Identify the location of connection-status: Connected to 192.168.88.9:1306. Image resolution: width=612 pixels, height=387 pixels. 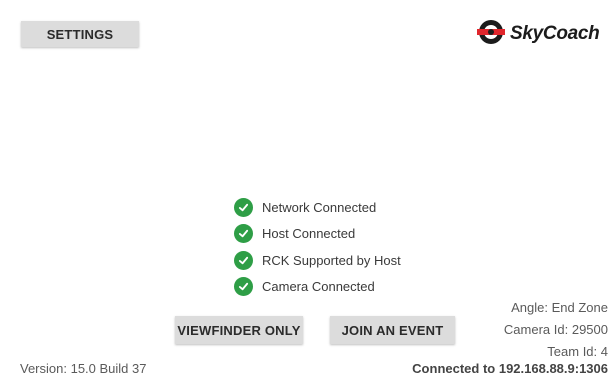
(510, 368).